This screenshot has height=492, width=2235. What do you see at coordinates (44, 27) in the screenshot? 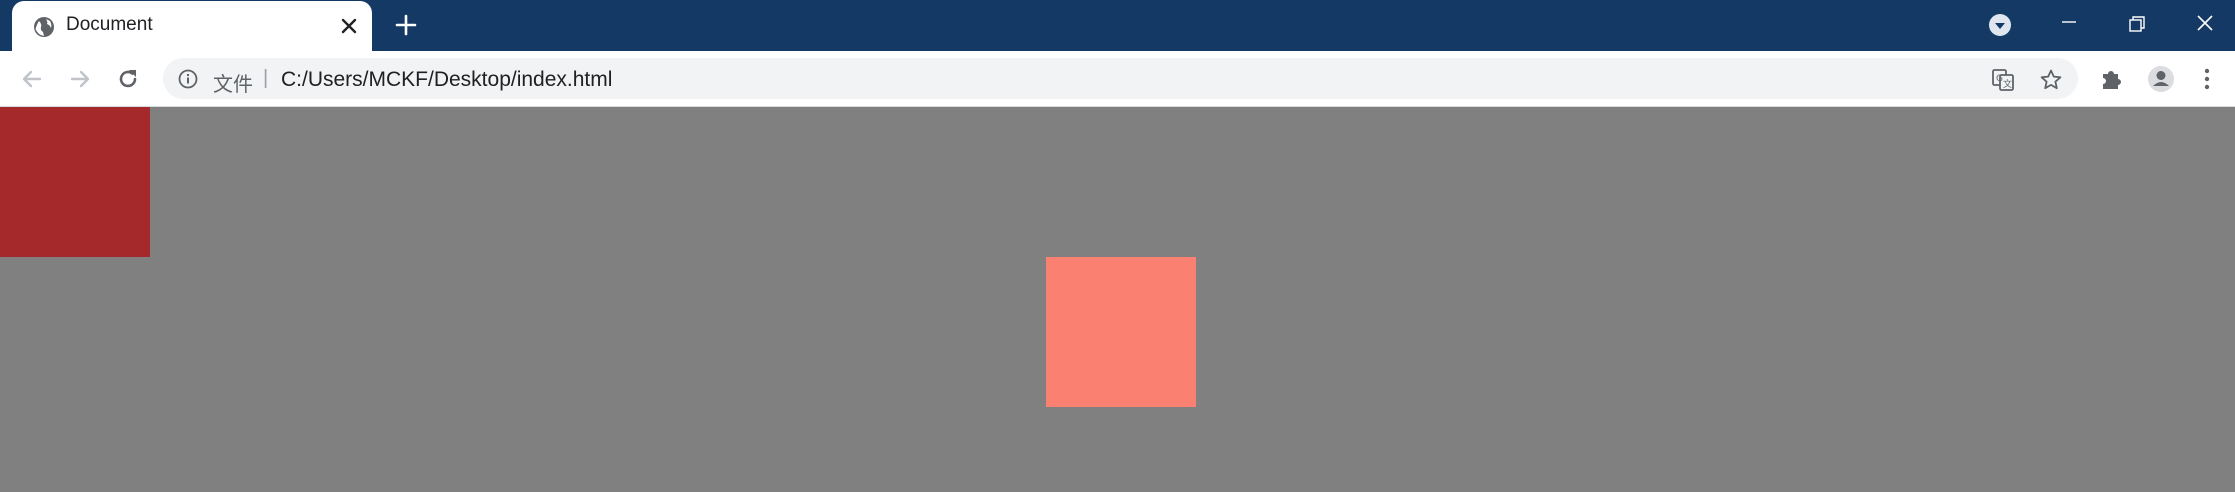
I see `globe-icon` at bounding box center [44, 27].